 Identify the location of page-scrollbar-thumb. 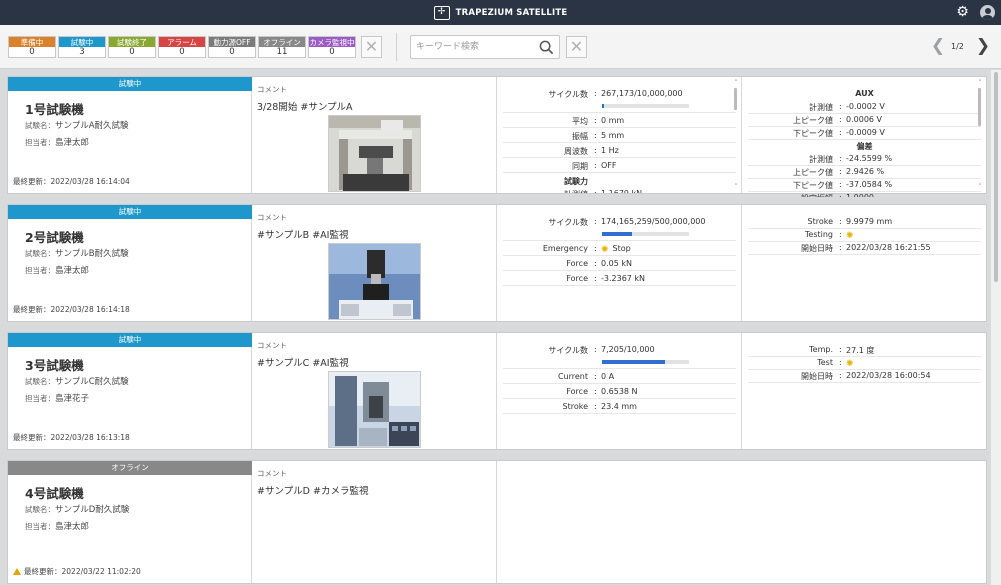
(996, 177).